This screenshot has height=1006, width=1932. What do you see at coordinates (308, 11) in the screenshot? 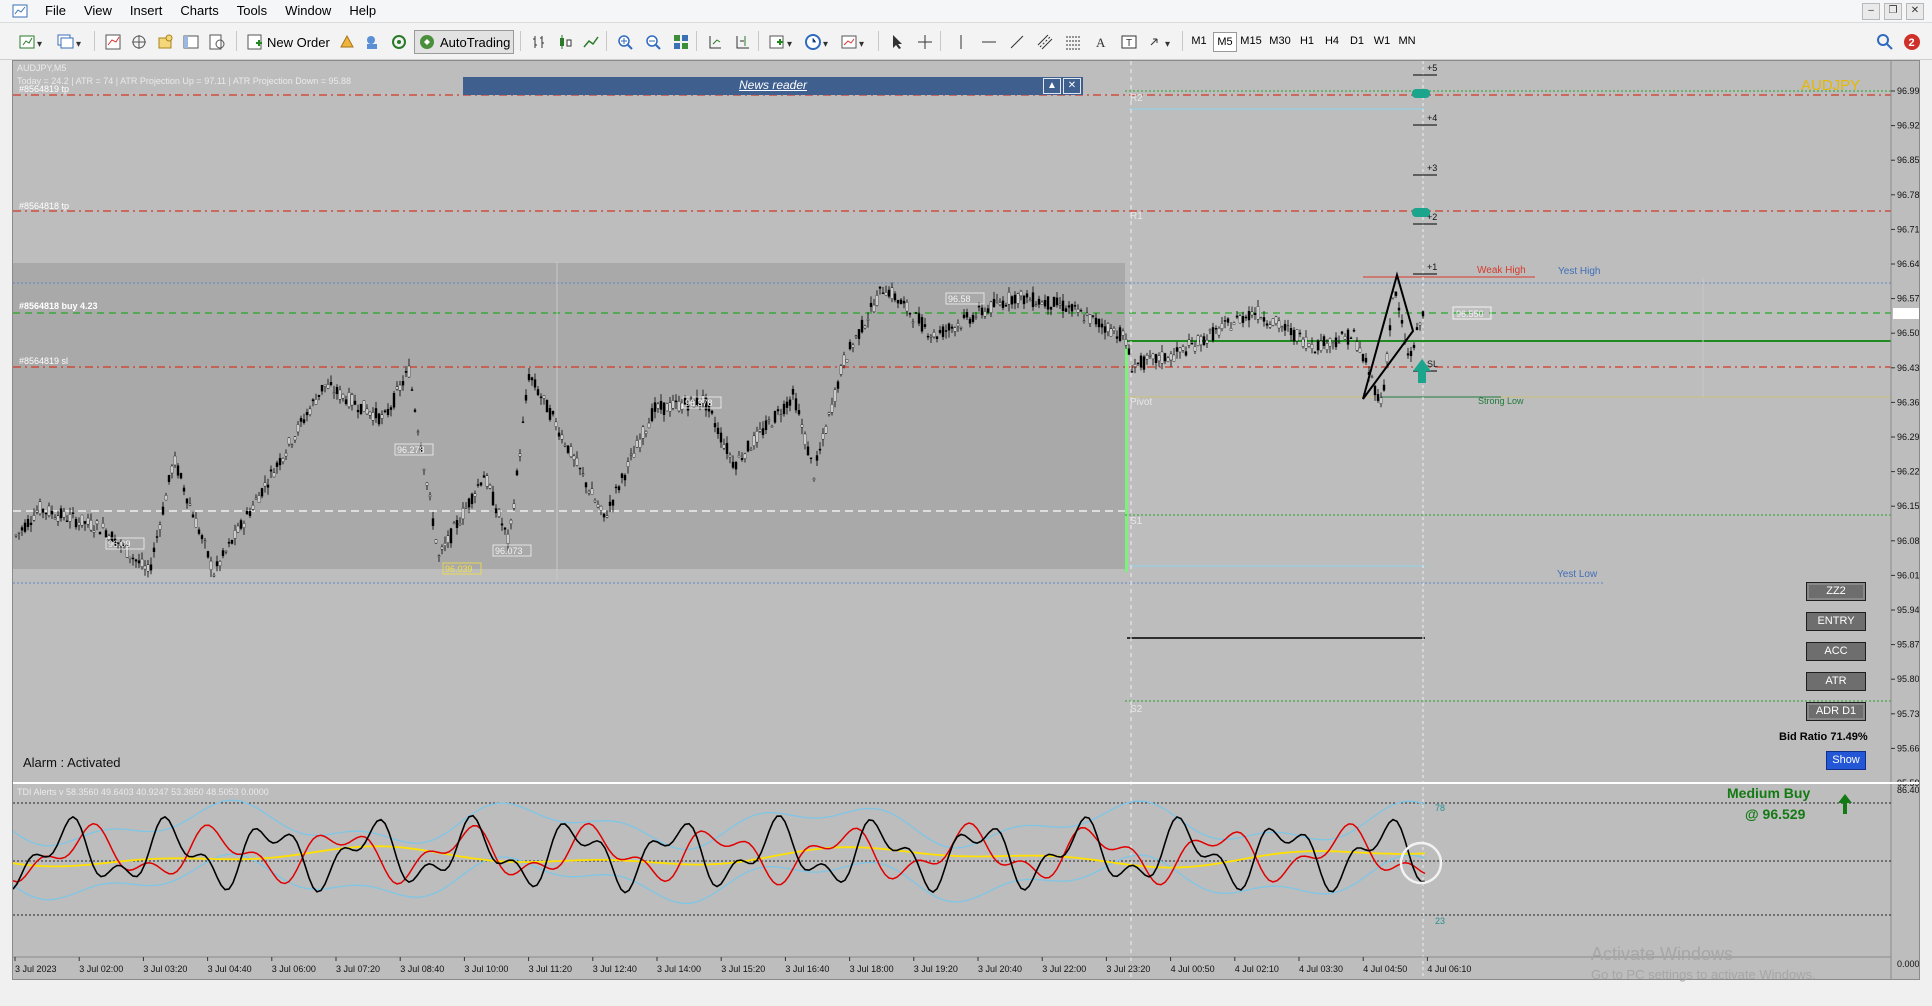
I see `menu-window: Window` at bounding box center [308, 11].